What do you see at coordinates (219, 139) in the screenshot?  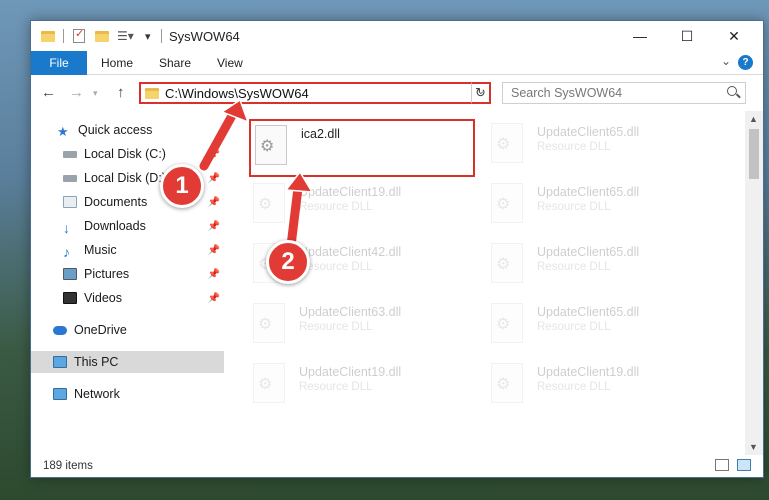 I see `arrow-to-address-bar` at bounding box center [219, 139].